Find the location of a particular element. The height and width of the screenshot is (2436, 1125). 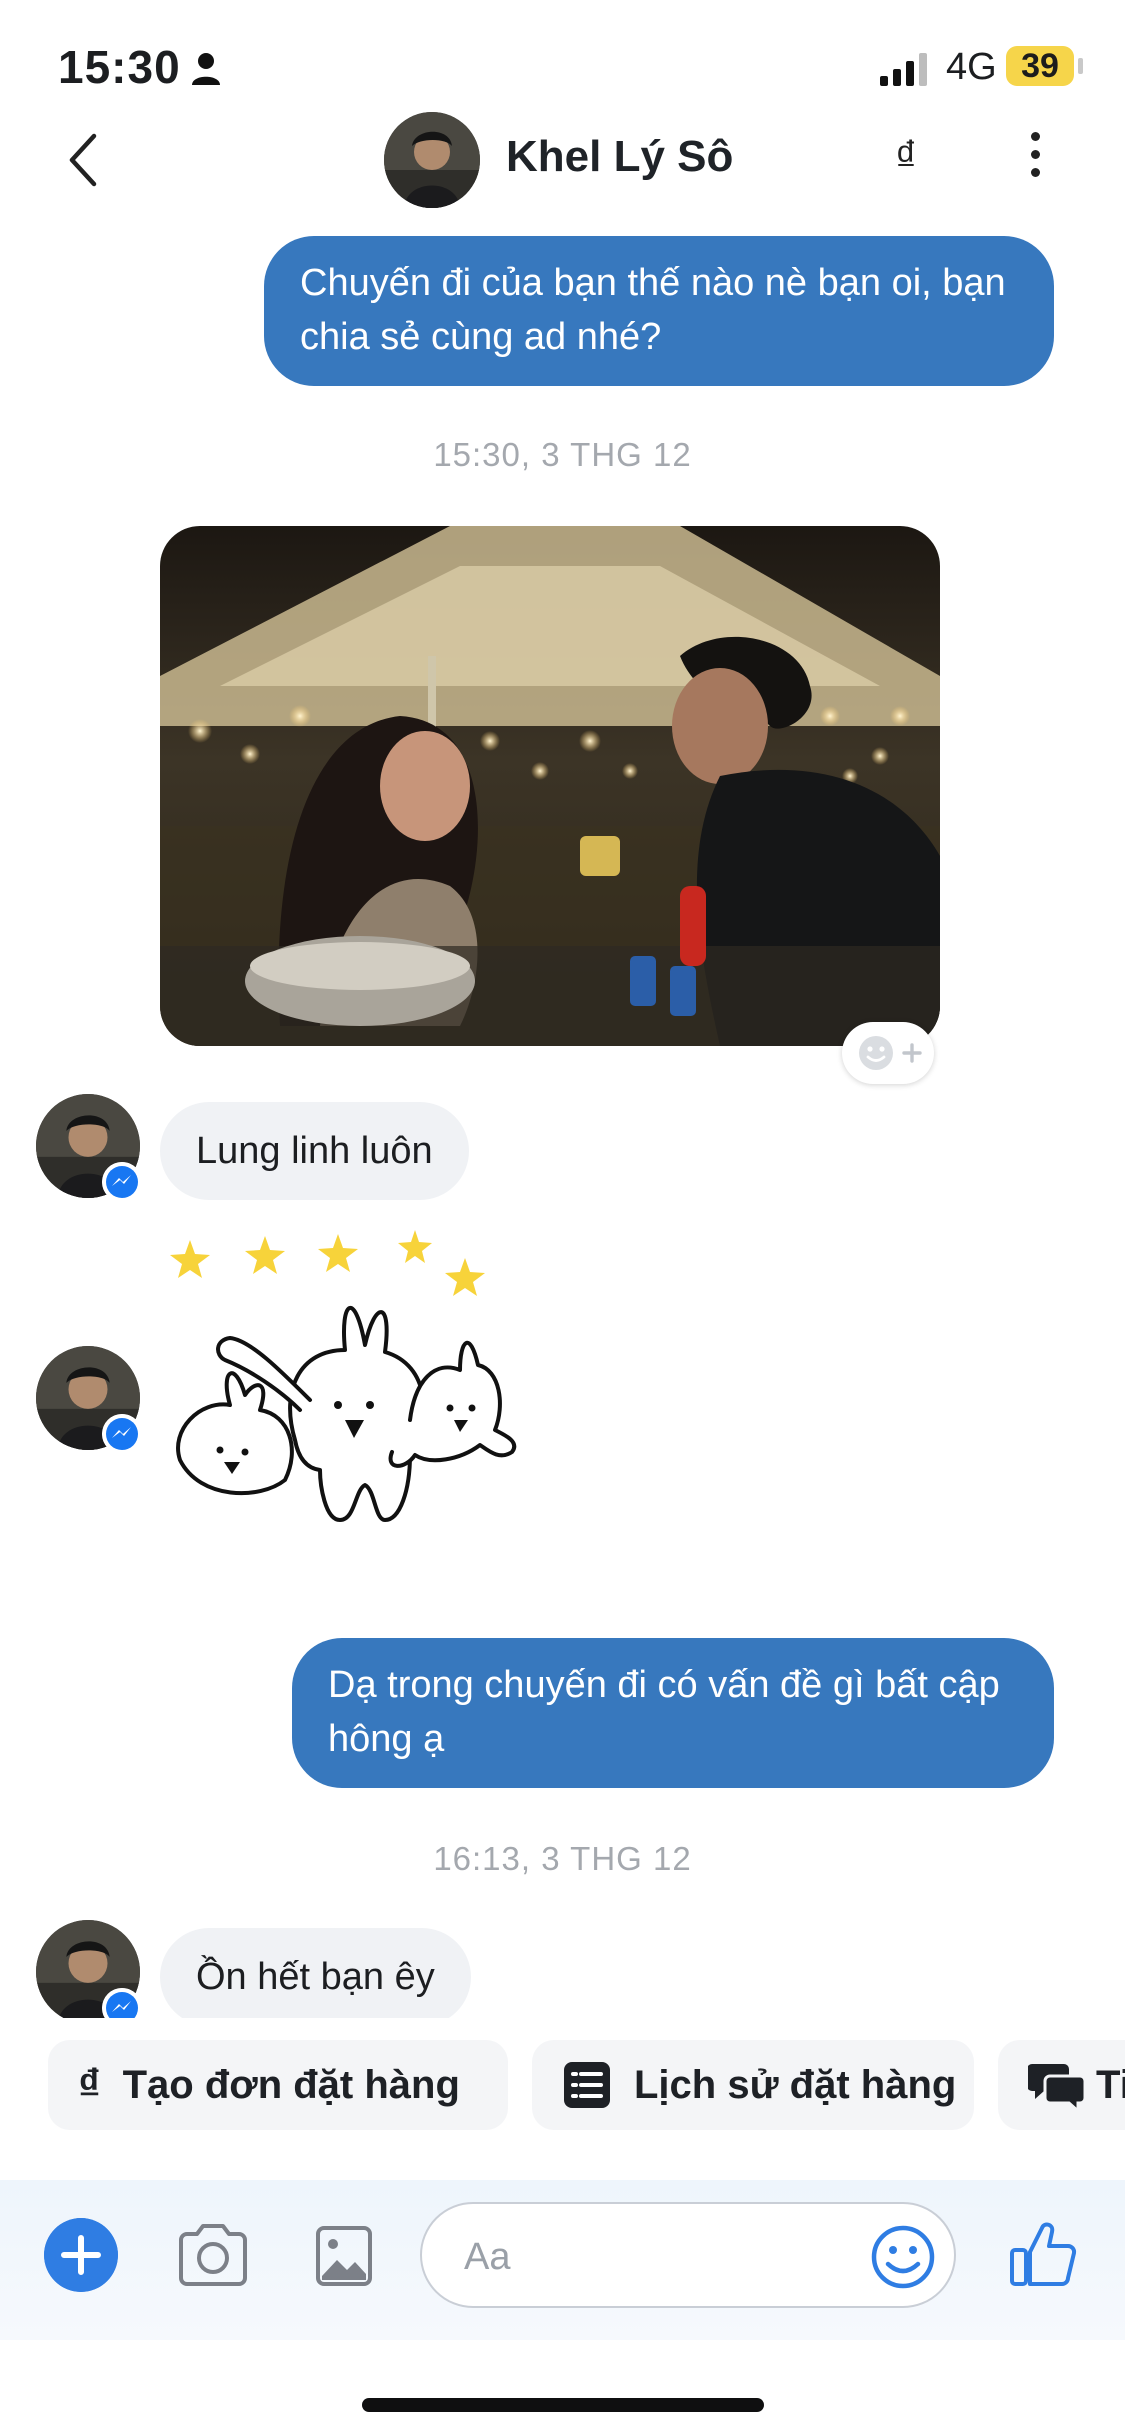

contact-name: Khel Lý Sô is located at coordinates (619, 157).